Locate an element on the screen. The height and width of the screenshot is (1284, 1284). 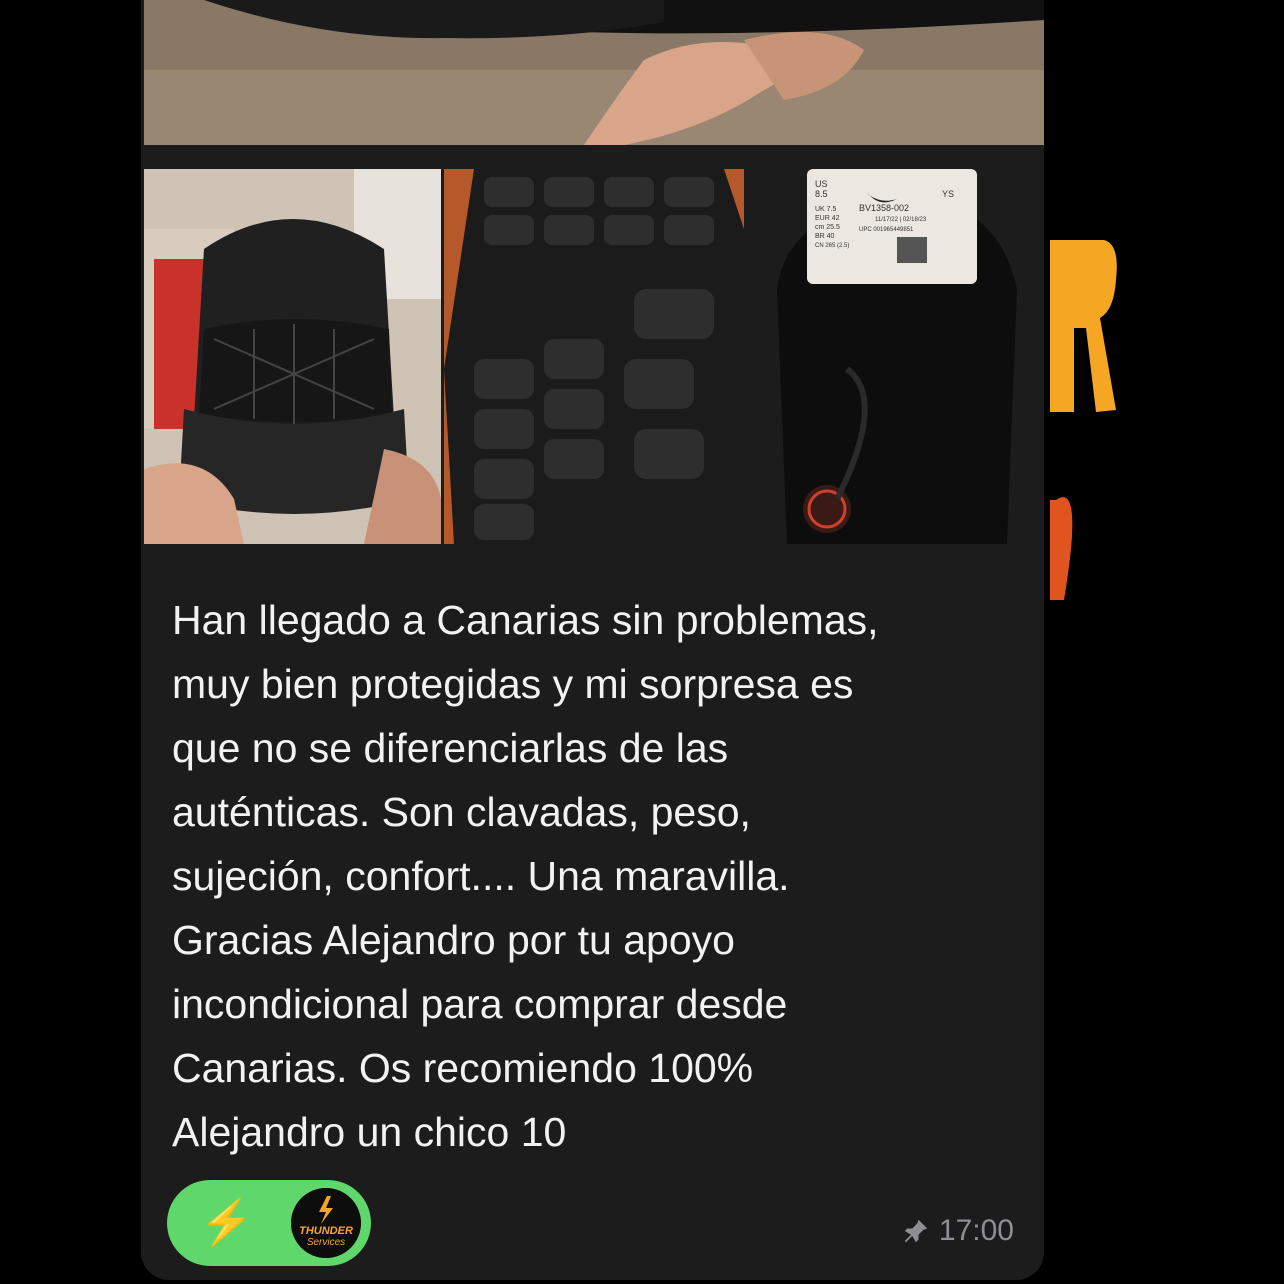
photo-shoe-heel is located at coordinates (292, 356).